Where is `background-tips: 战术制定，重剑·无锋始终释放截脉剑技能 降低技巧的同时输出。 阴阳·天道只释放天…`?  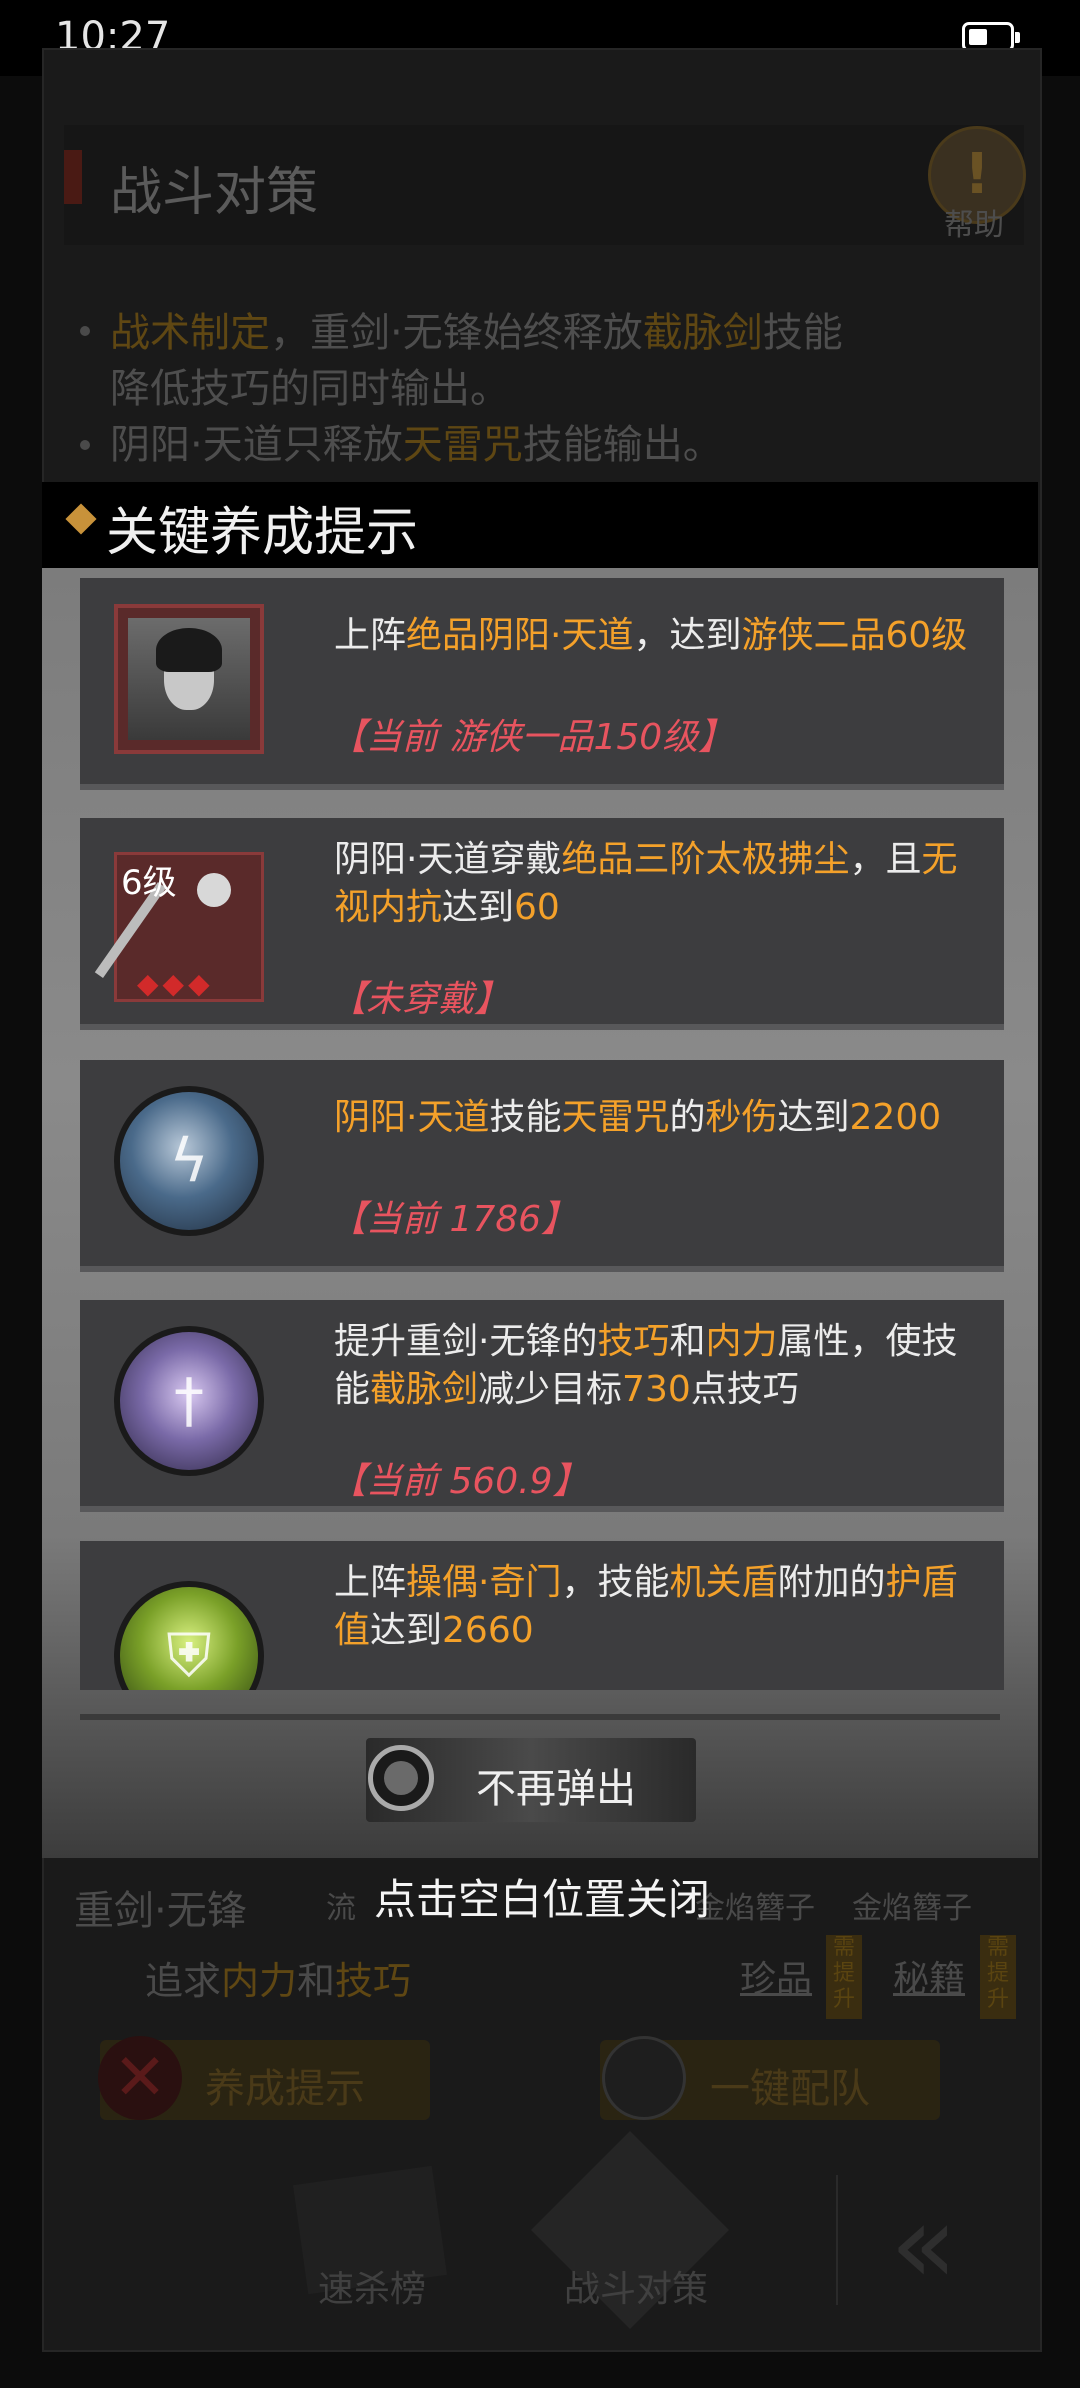
background-tips: 战术制定，重剑·无锋始终释放截脉剑技能 降低技巧的同时输出。 阴阳·天道只释放天… is located at coordinates (560, 389).